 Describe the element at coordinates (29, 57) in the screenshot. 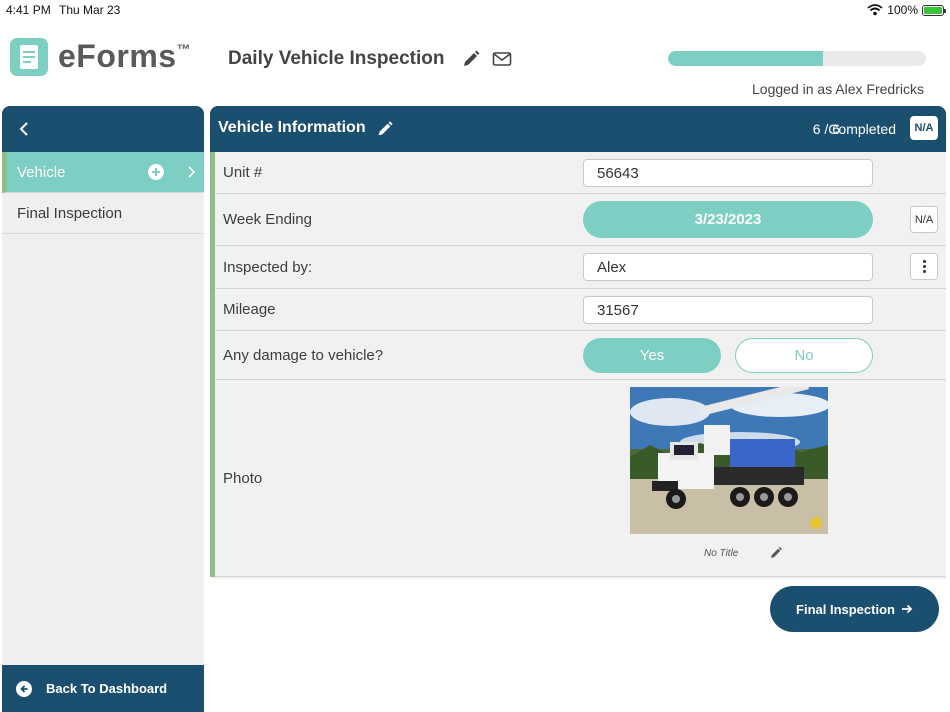

I see `eforms-logo-icon` at that location.